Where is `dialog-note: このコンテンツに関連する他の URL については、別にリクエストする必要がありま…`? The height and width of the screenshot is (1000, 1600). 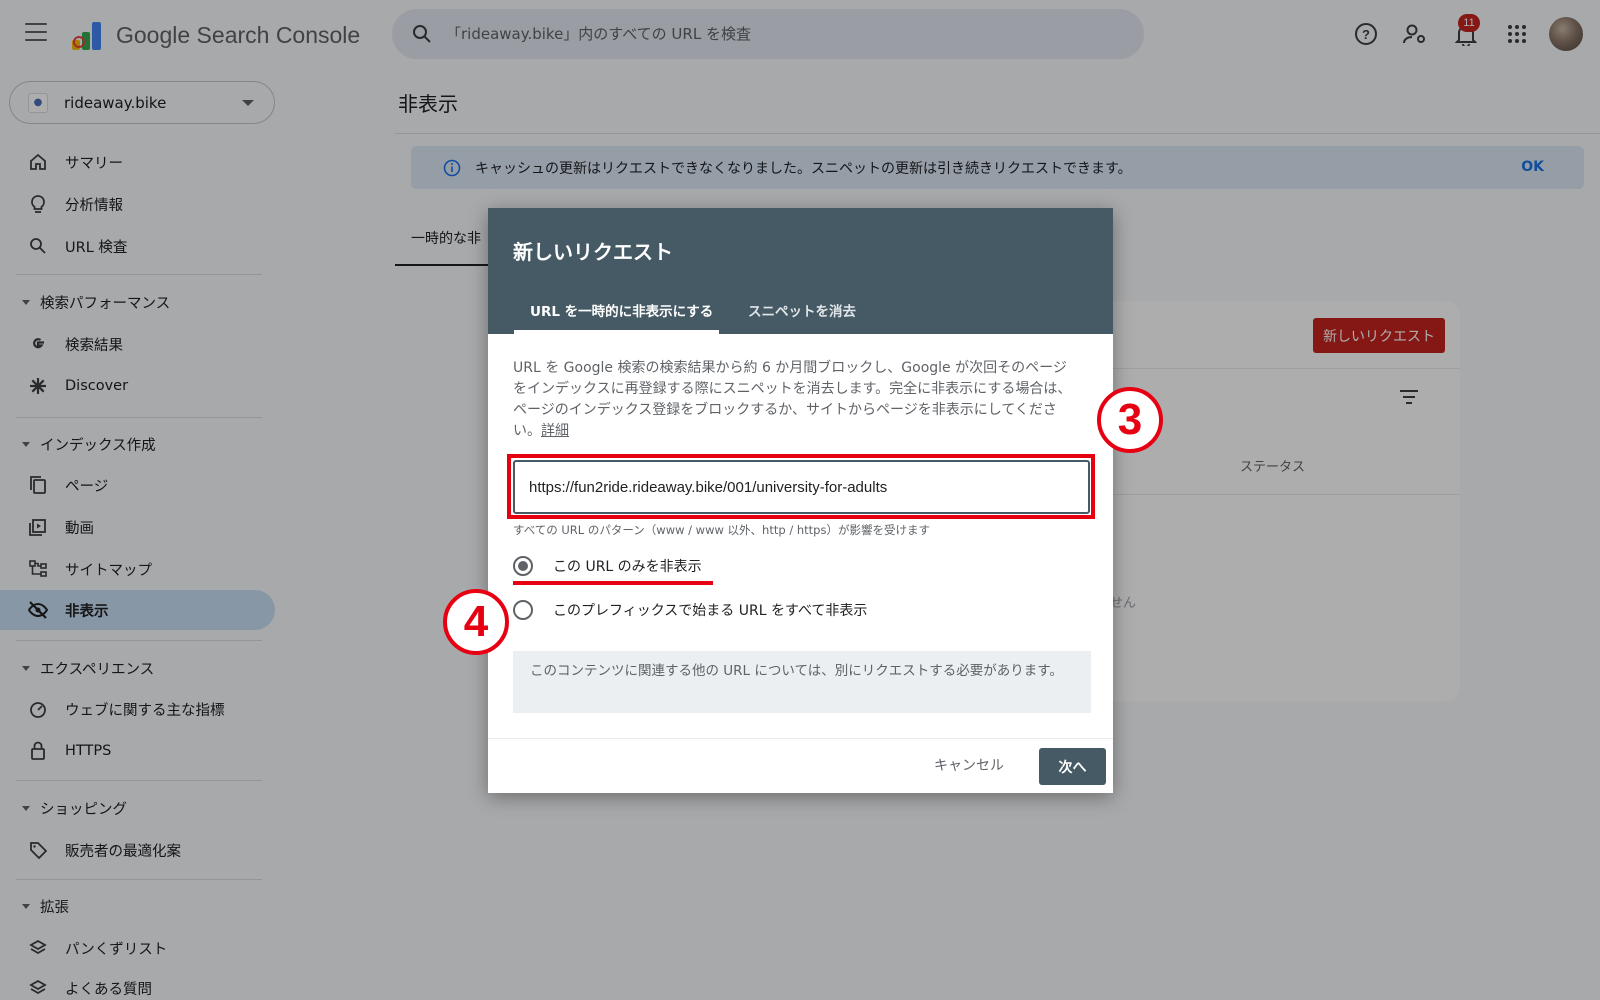
dialog-note: このコンテンツに関連する他の URL については、別にリクエストする必要がありま… is located at coordinates (802, 682).